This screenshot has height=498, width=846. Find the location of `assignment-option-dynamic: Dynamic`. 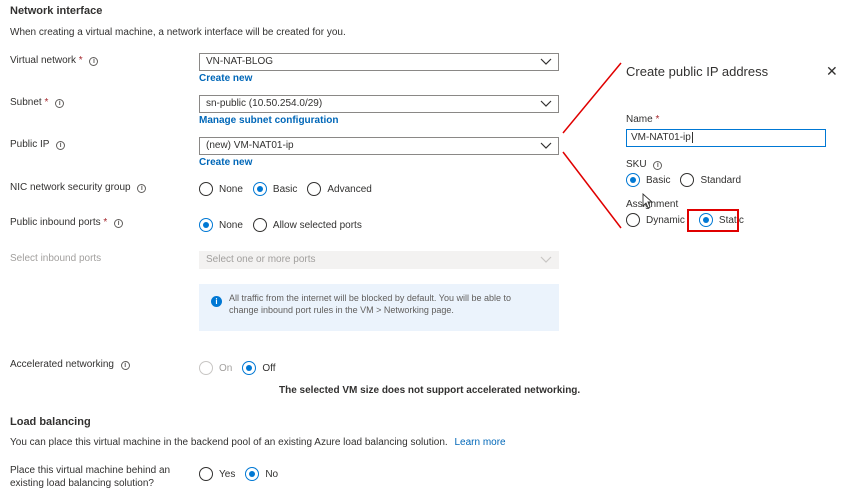

assignment-option-dynamic: Dynamic is located at coordinates (655, 220).